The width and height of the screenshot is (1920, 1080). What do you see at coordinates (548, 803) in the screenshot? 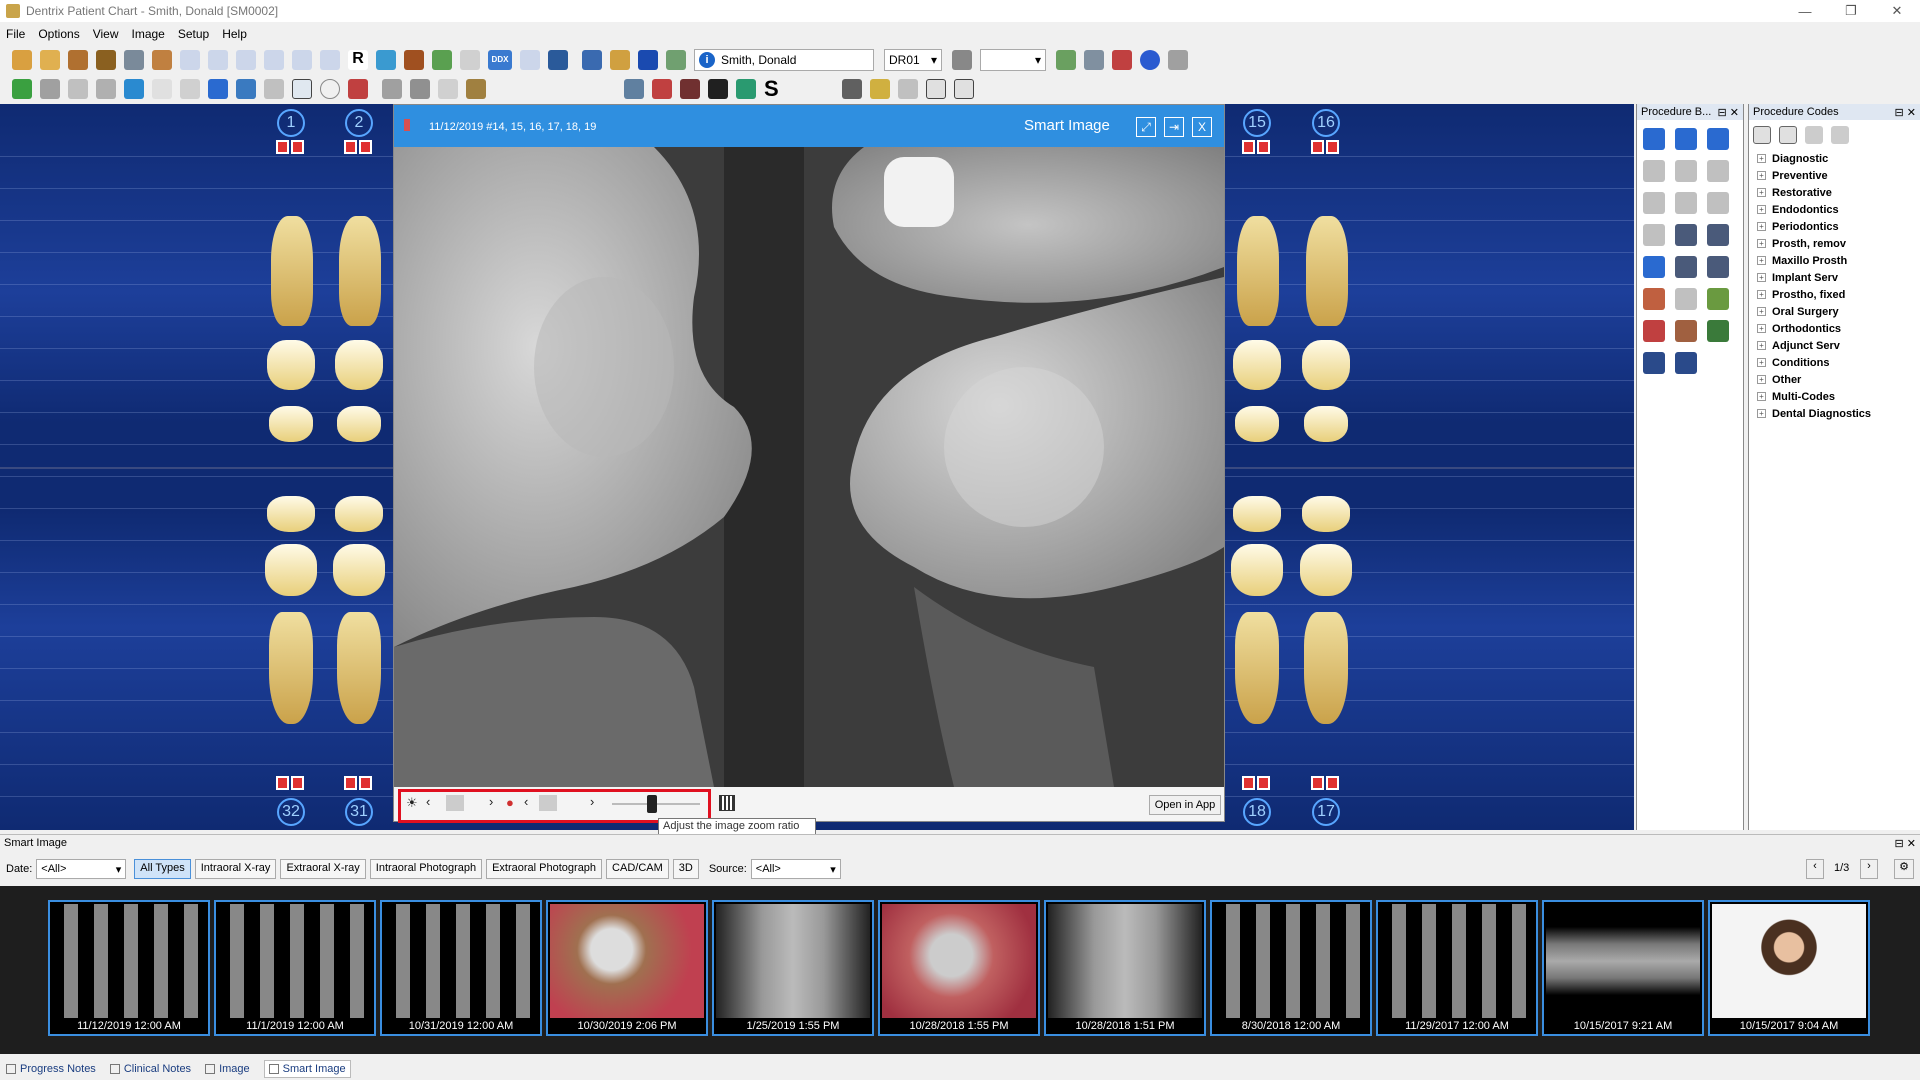
I see `contrast-slider` at bounding box center [548, 803].